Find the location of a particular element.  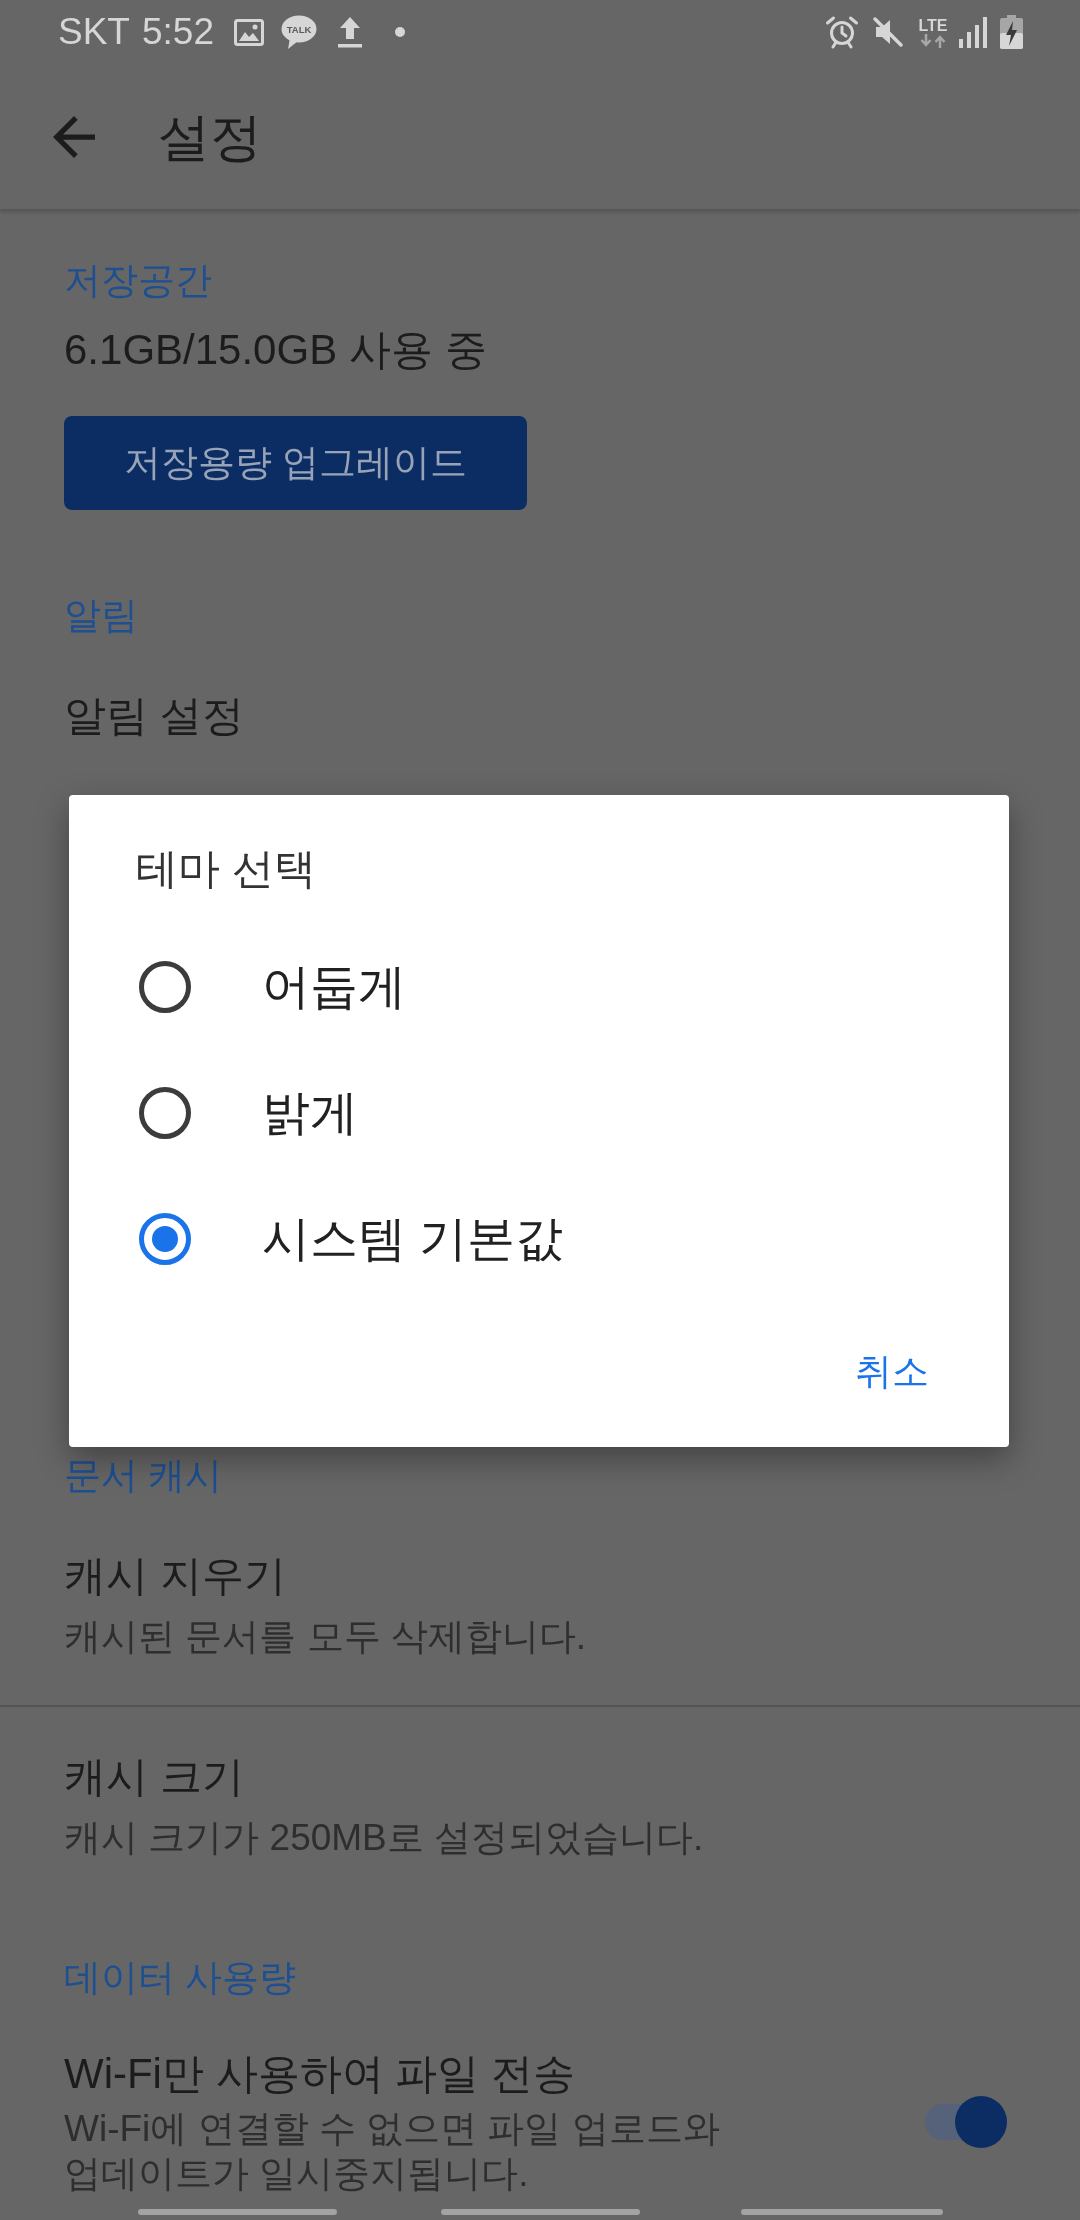

data-arrows-icon is located at coordinates (933, 40).